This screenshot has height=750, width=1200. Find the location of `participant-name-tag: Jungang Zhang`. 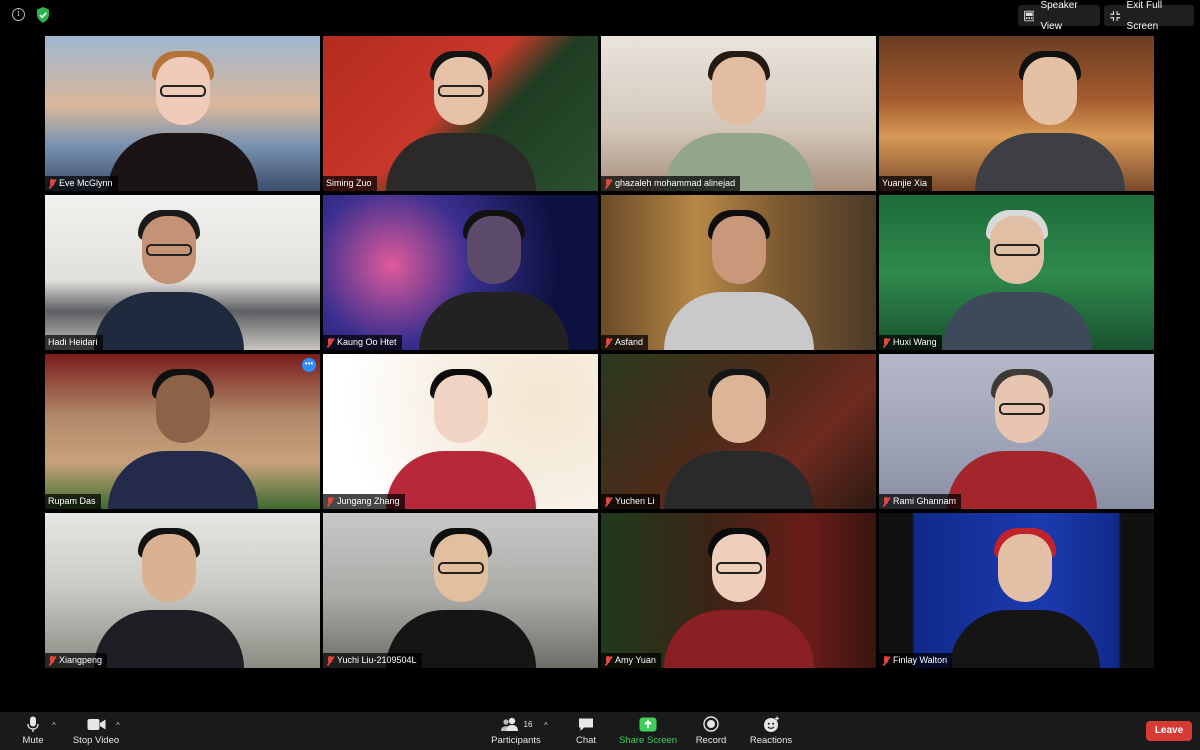

participant-name-tag: Jungang Zhang is located at coordinates (364, 501).